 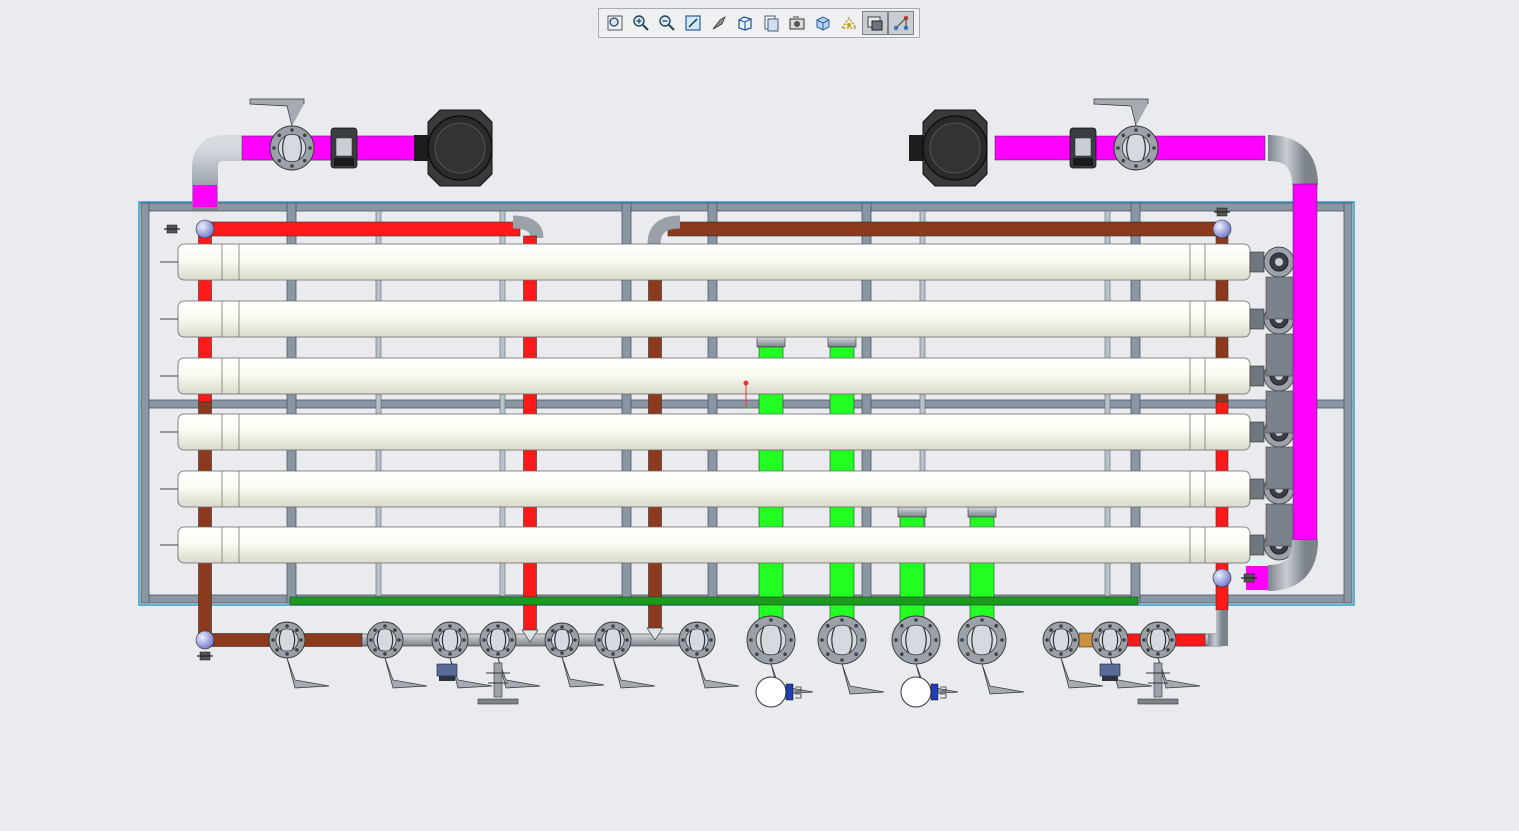 What do you see at coordinates (714, 601) in the screenshot?
I see `green-base-rail` at bounding box center [714, 601].